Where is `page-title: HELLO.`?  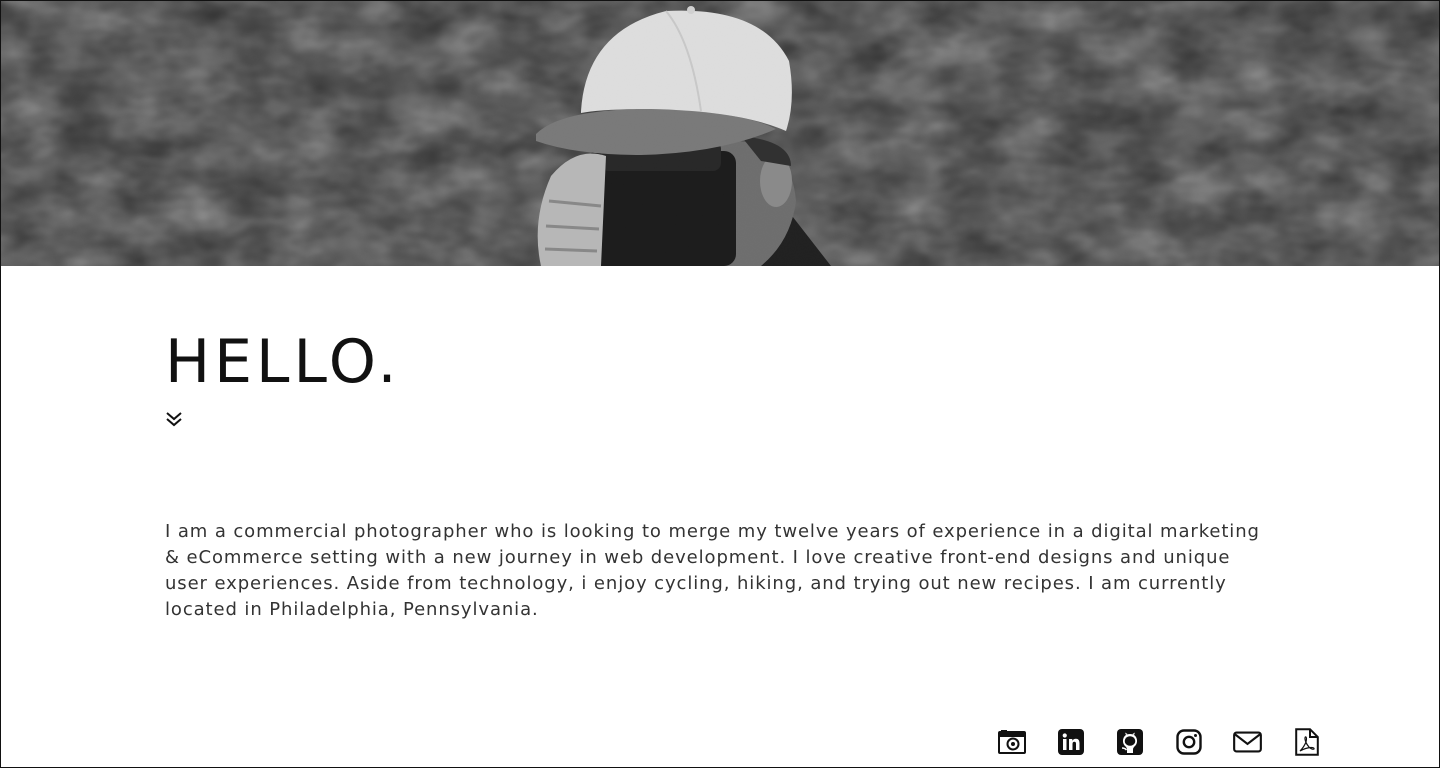
page-title: HELLO. is located at coordinates (283, 362).